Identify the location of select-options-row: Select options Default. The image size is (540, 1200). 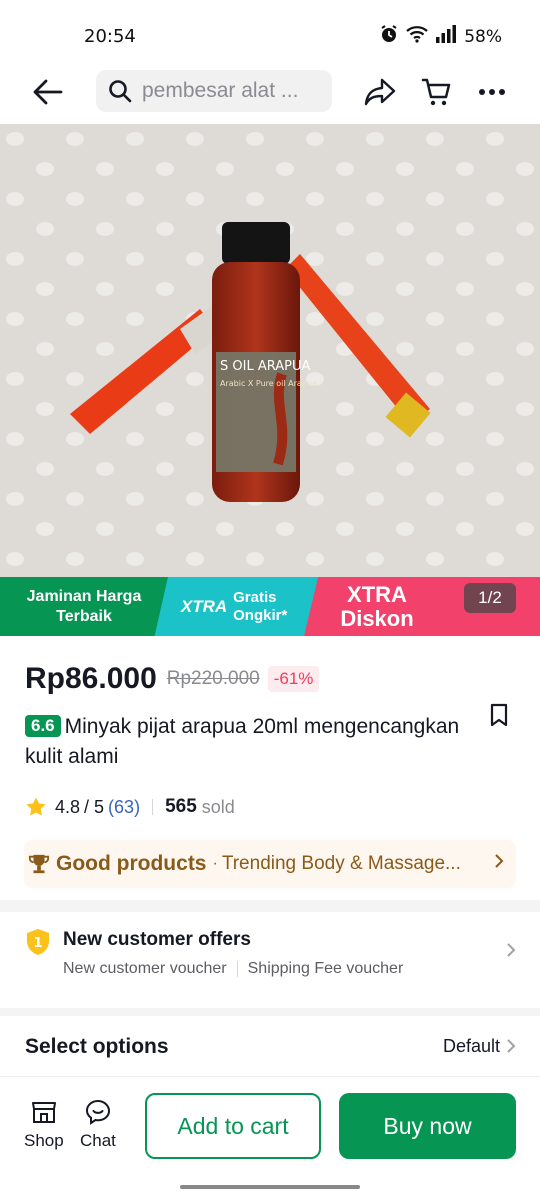
(270, 1046).